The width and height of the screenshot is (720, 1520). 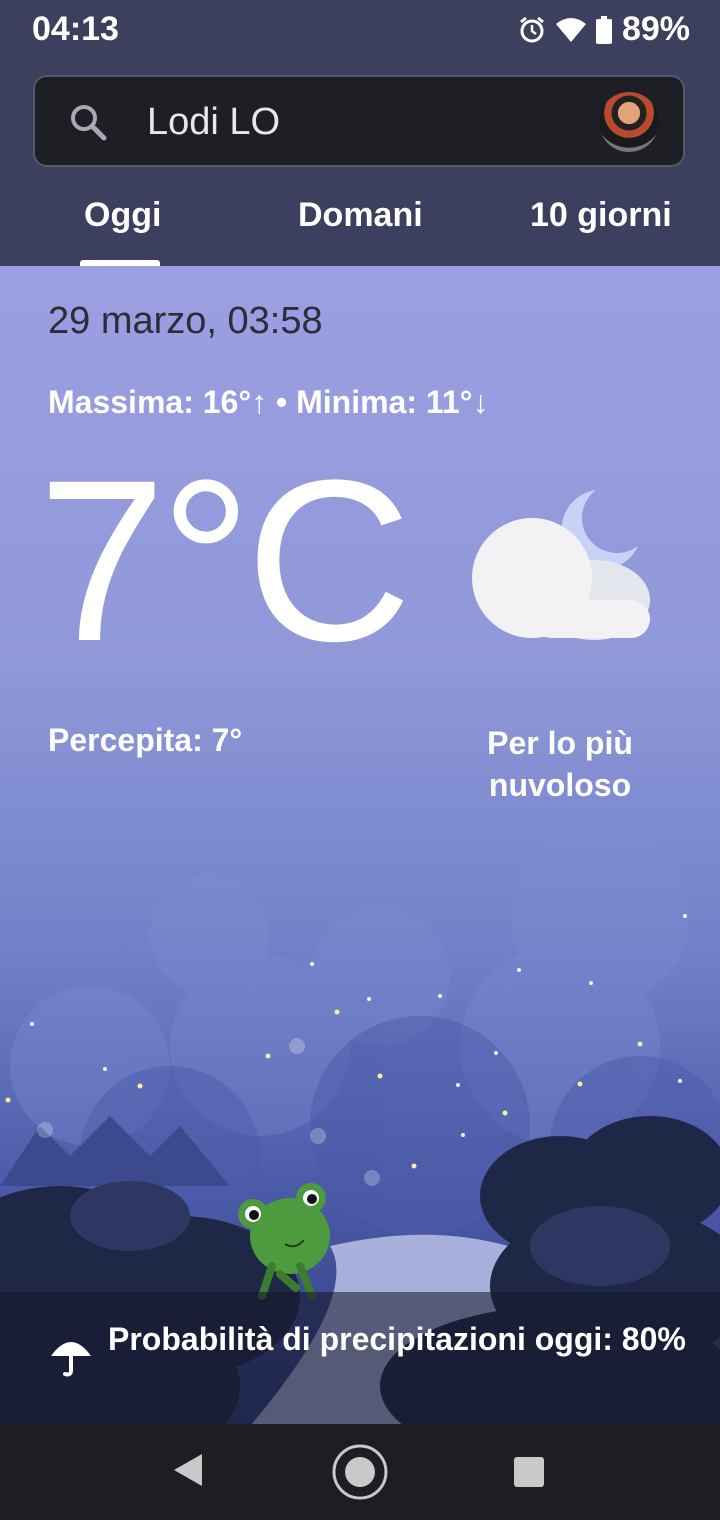 I want to click on current-temperature: 7°C, so click(x=225, y=560).